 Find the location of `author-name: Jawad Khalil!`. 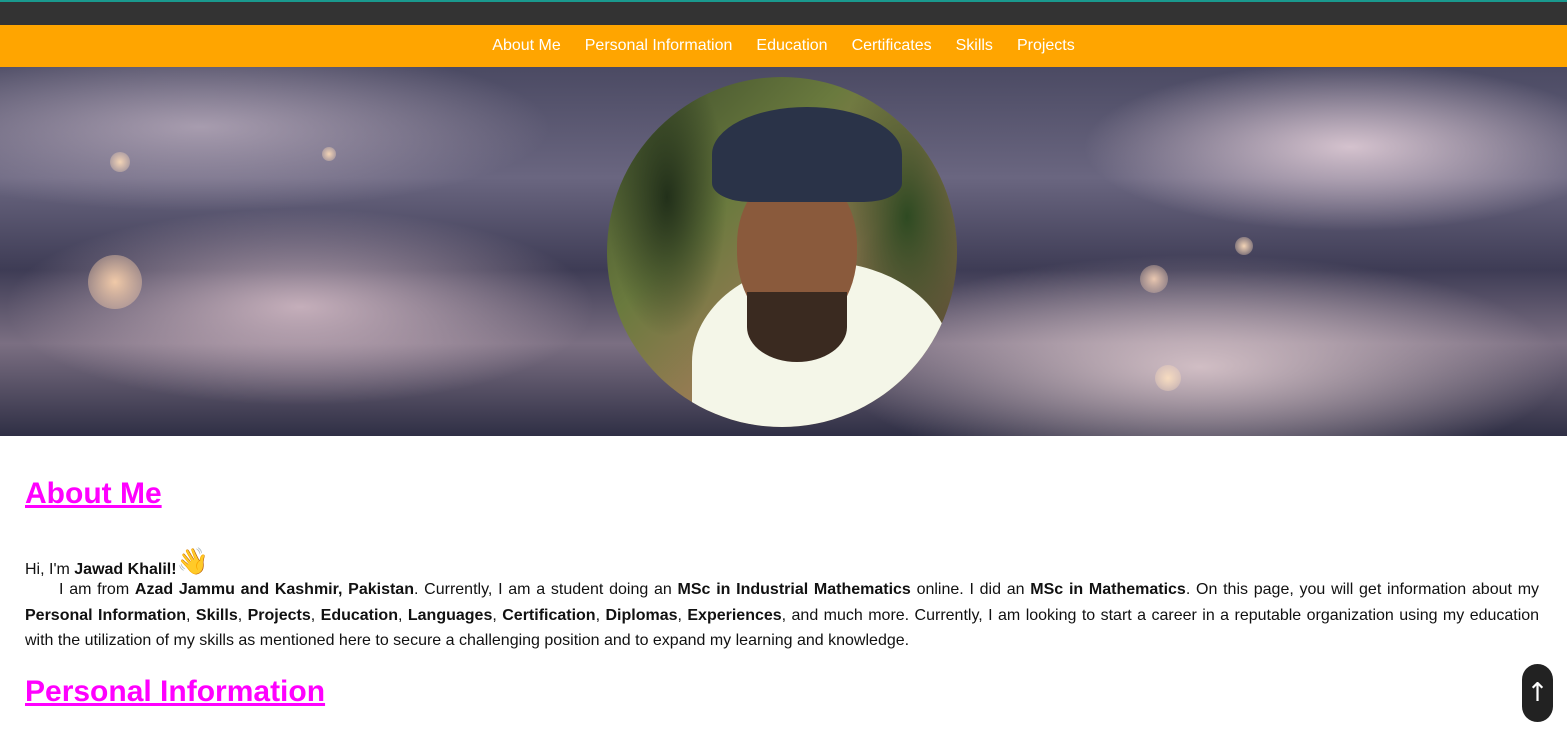

author-name: Jawad Khalil! is located at coordinates (125, 569).